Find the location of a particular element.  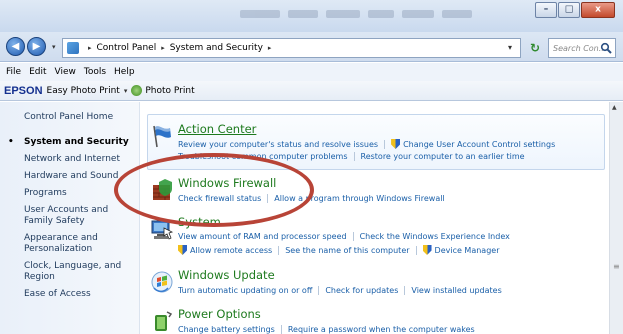

action-center-link: Action Center is located at coordinates (217, 129).